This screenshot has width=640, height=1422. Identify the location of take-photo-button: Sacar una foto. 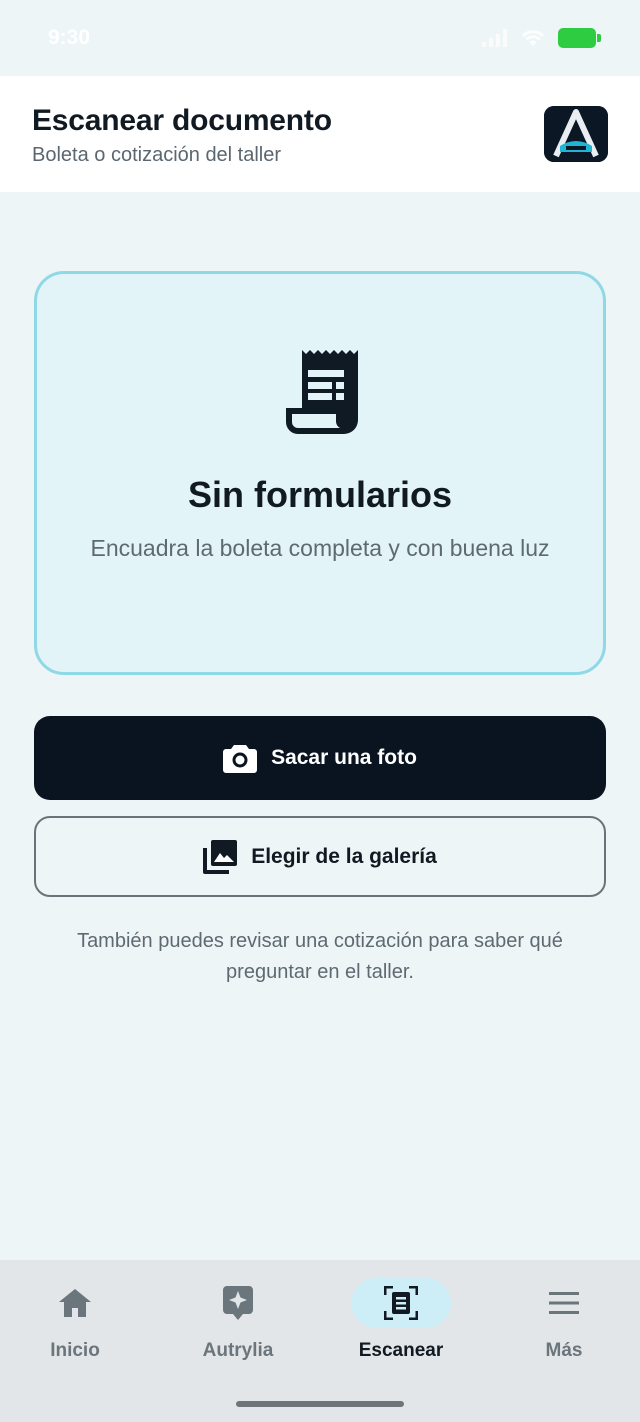
(320, 758).